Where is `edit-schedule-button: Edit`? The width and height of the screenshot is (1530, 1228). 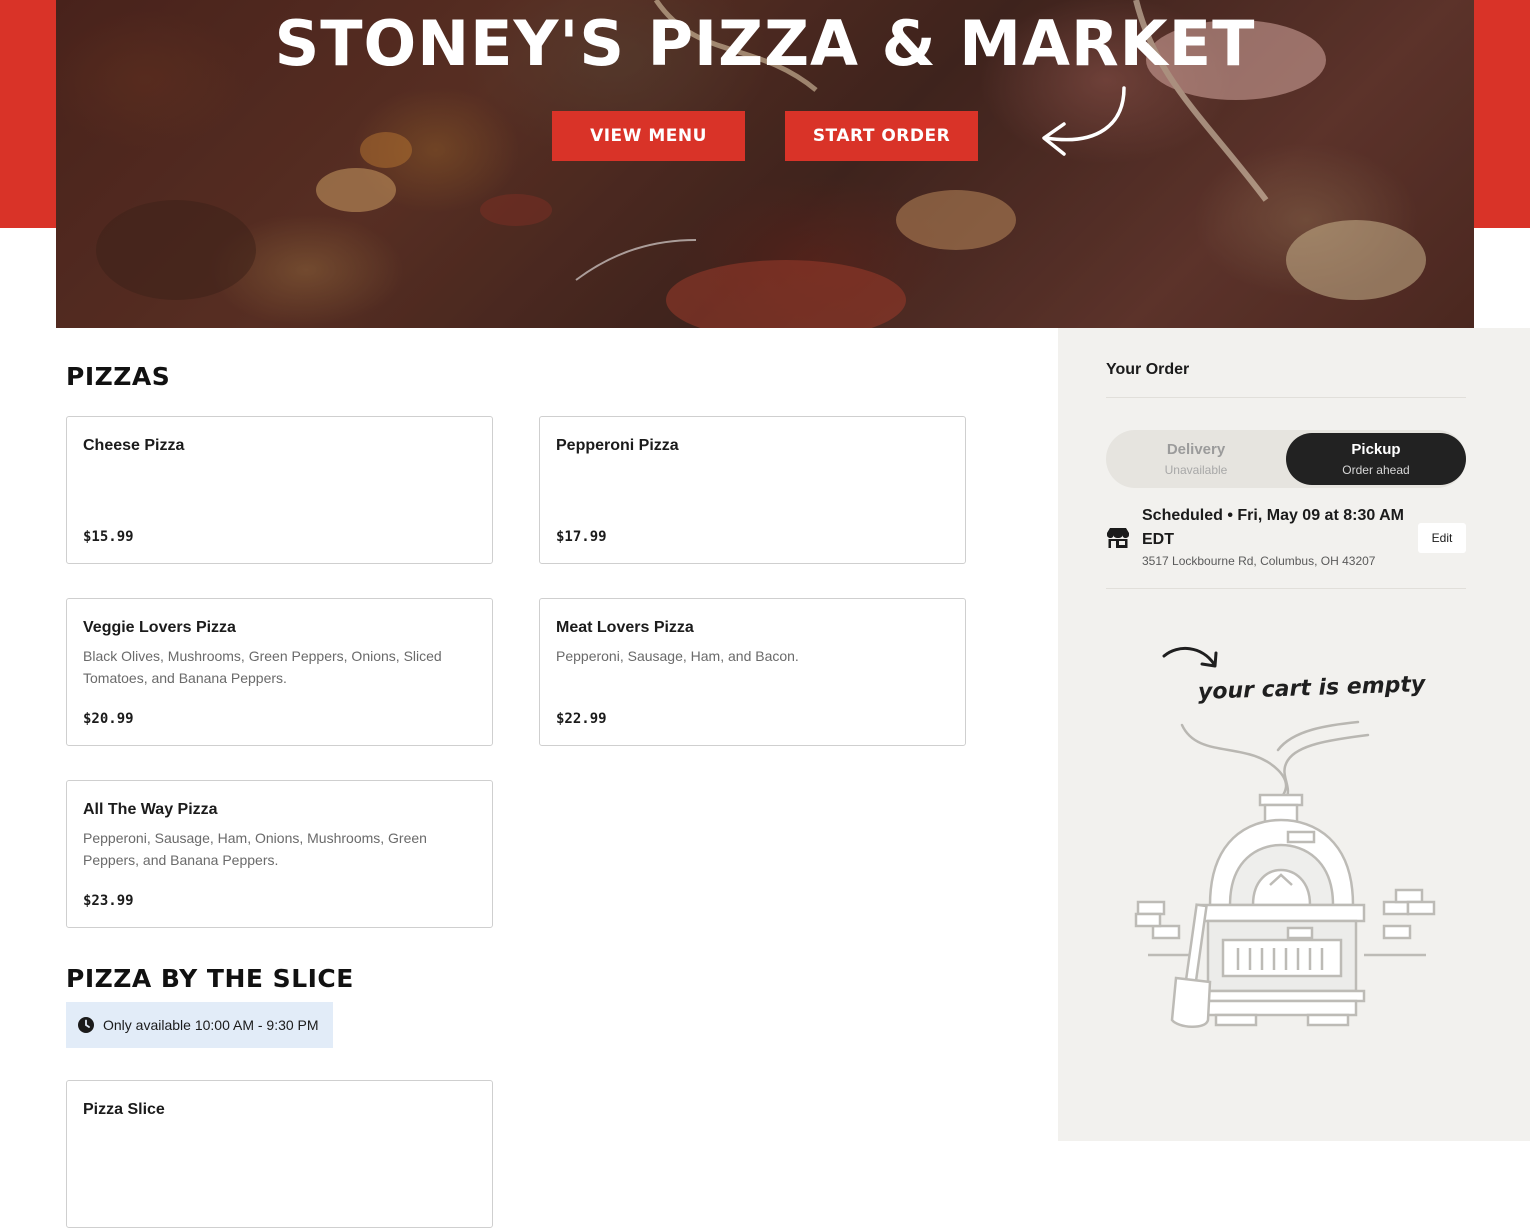 edit-schedule-button: Edit is located at coordinates (1442, 538).